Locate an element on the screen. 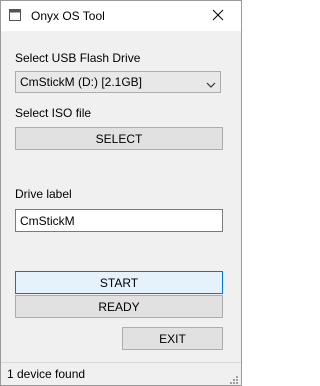  close-icon is located at coordinates (218, 16).